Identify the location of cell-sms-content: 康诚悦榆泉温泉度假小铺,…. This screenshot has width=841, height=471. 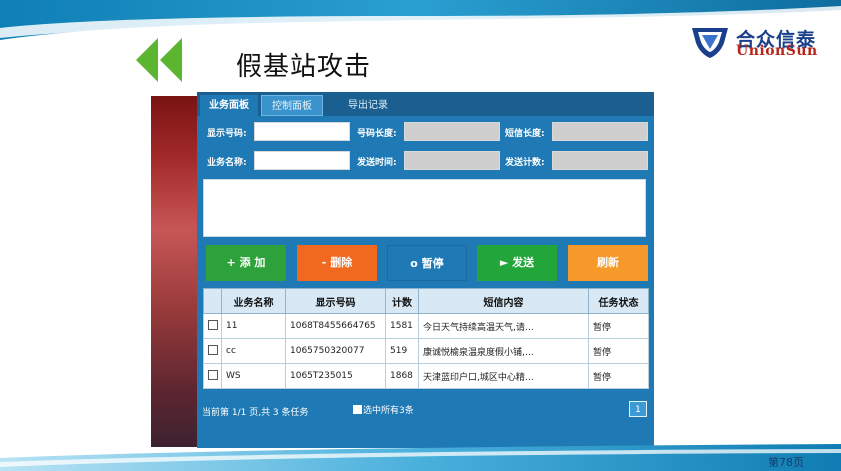
(503, 351).